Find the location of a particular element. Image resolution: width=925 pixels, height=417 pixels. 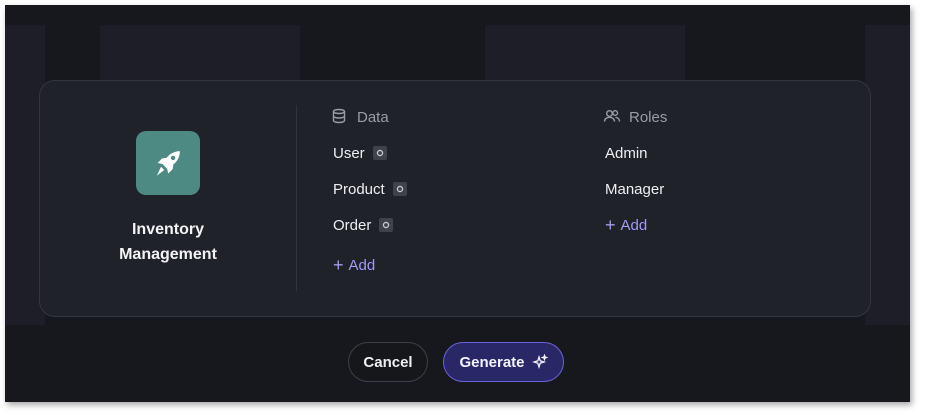

role-item-label: Manager is located at coordinates (635, 189).